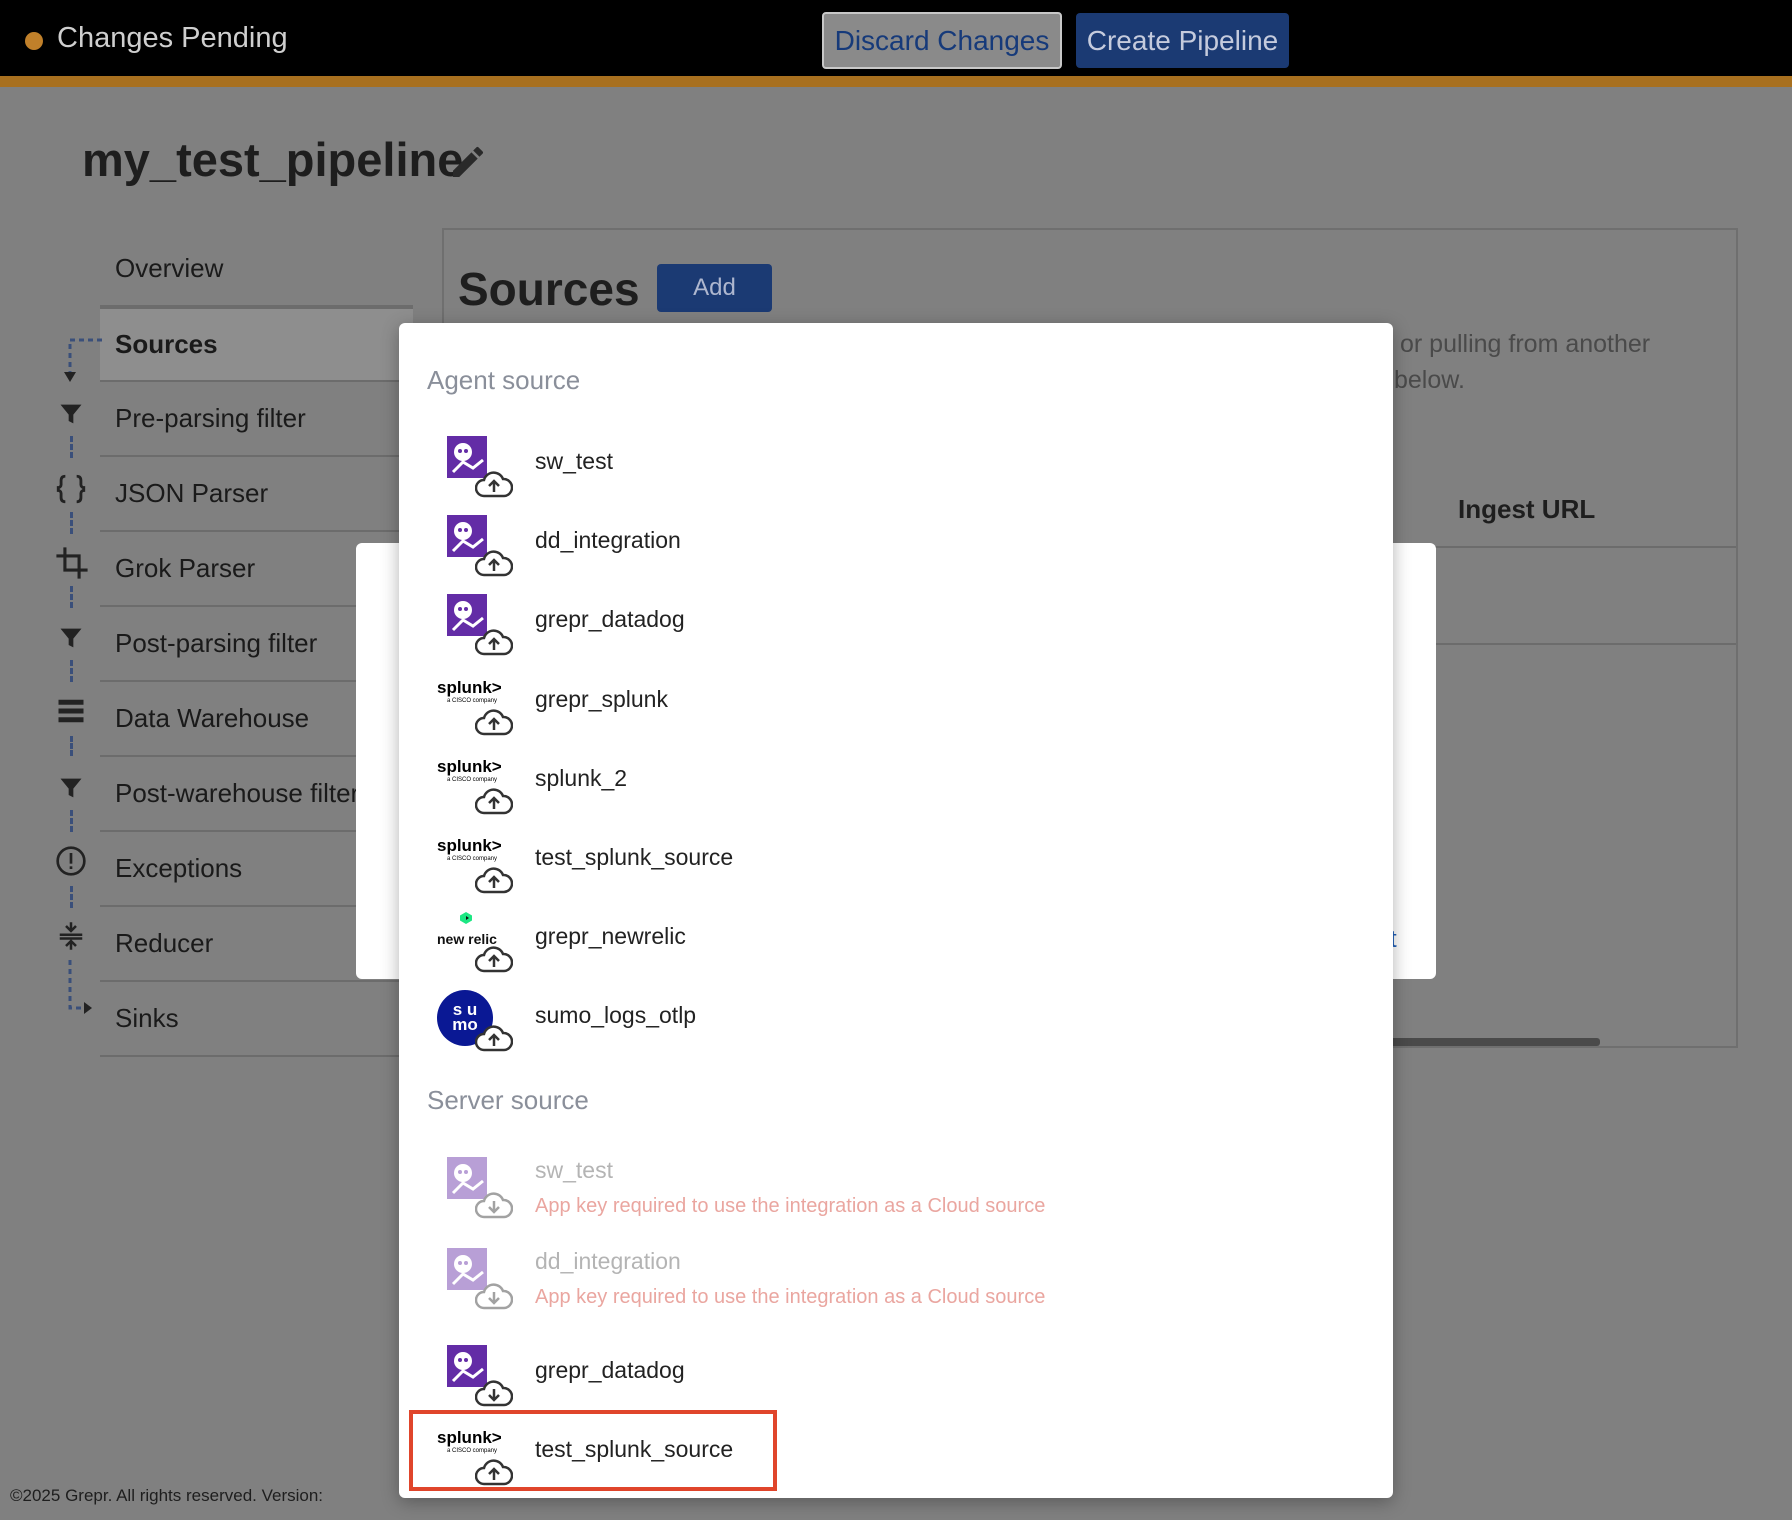 This screenshot has height=1520, width=1792. Describe the element at coordinates (616, 1015) in the screenshot. I see `source-name: sumo_logs_otlp` at that location.